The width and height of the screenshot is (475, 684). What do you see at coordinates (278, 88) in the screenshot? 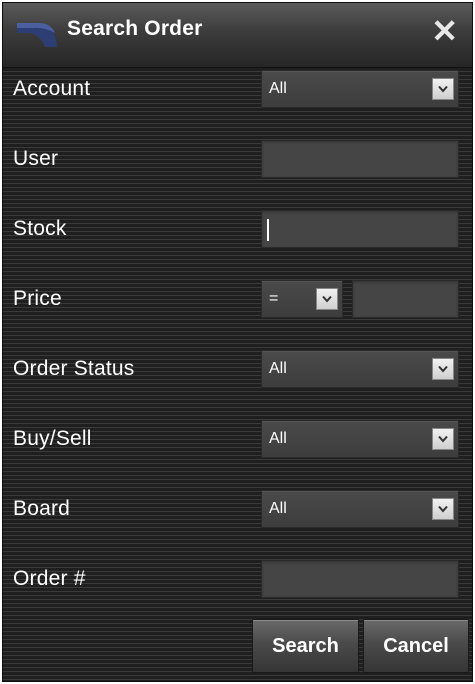
I see `account-select-value: All` at bounding box center [278, 88].